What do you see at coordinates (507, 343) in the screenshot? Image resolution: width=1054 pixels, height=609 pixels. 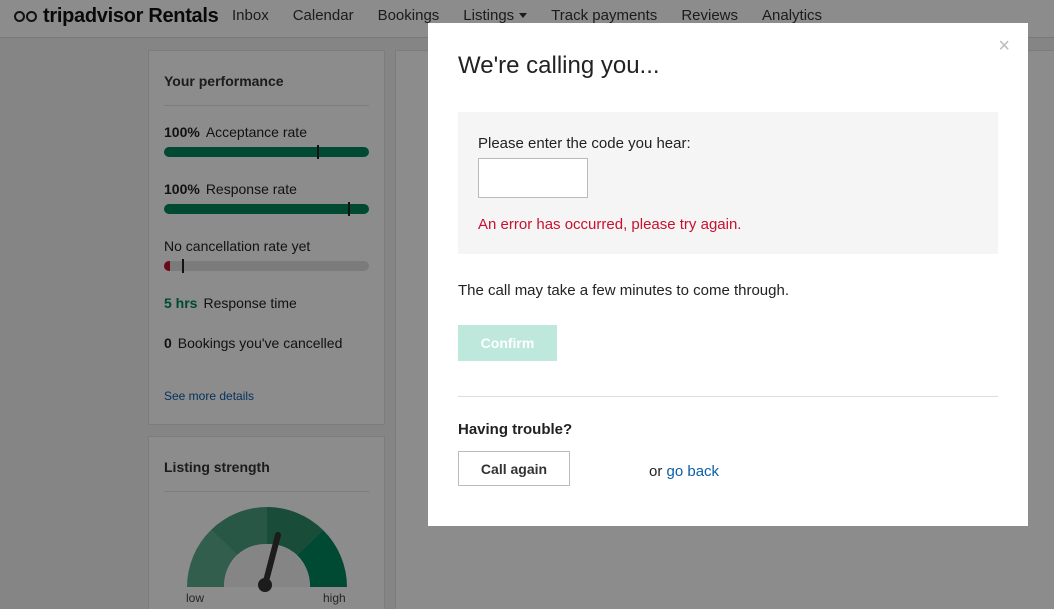 I see `confirm-button: Confirm` at bounding box center [507, 343].